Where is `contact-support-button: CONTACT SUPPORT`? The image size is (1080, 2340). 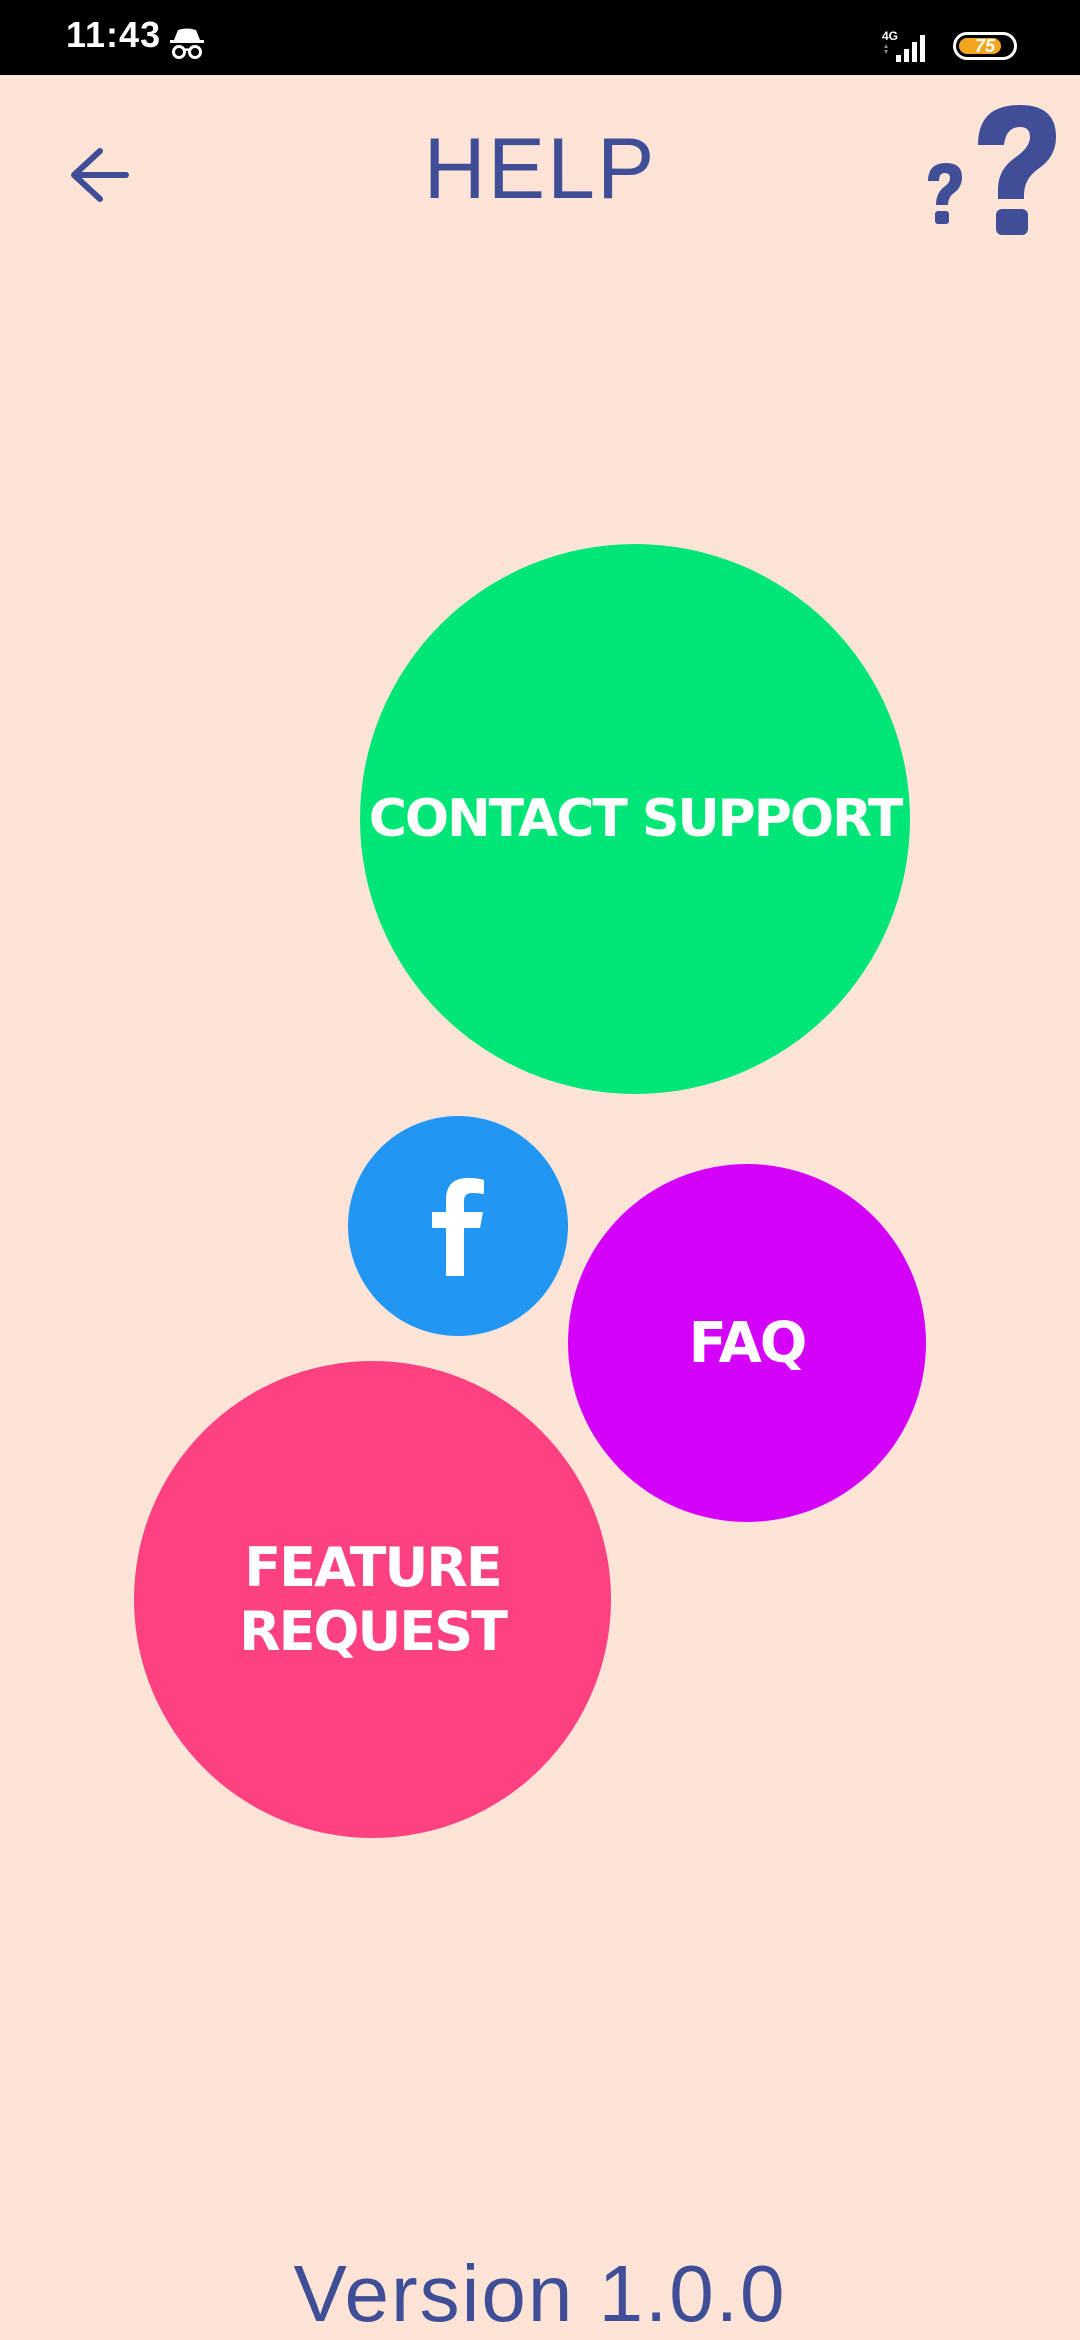
contact-support-button: CONTACT SUPPORT is located at coordinates (635, 819).